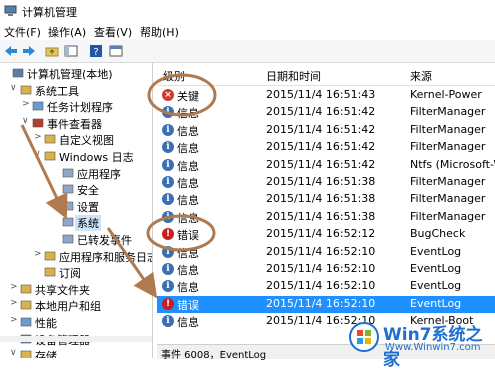 This screenshot has width=495, height=370. I want to click on windows-logo-icon, so click(364, 337).